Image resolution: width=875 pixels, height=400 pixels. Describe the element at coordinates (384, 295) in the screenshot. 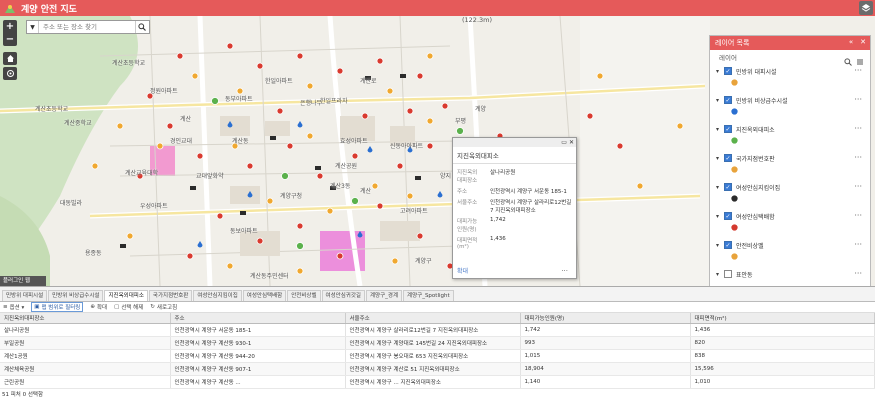

I see `layer-tab: 계양구_경계` at that location.